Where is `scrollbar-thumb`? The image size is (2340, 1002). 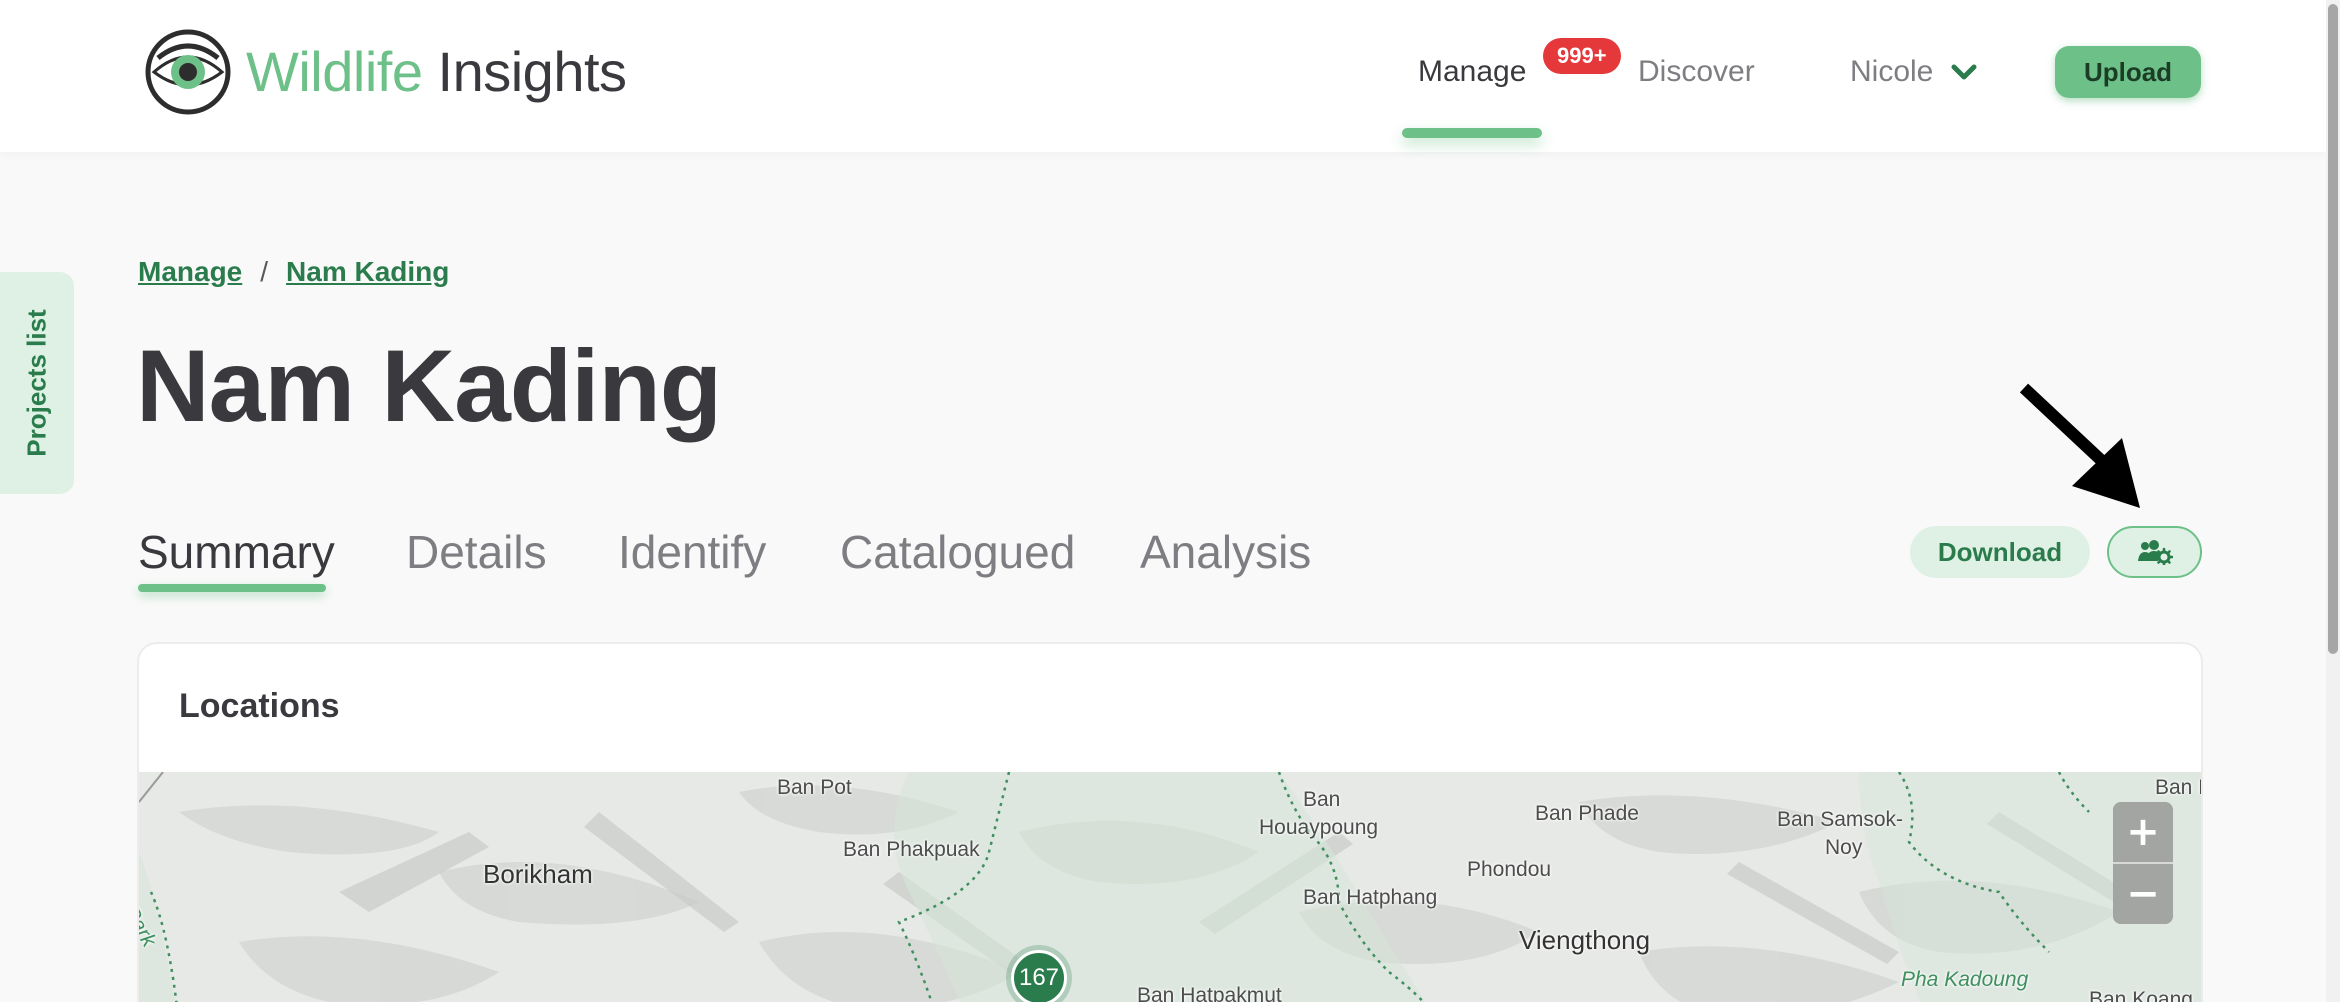
scrollbar-thumb is located at coordinates (2333, 329).